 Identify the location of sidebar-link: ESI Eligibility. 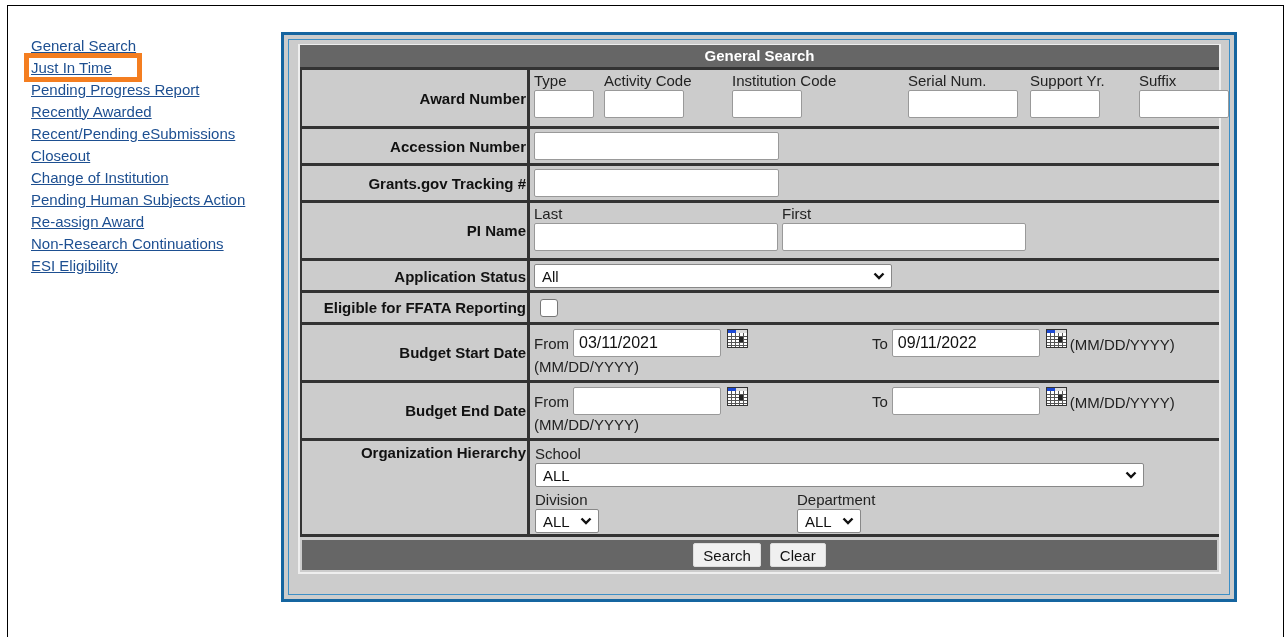
(72, 265).